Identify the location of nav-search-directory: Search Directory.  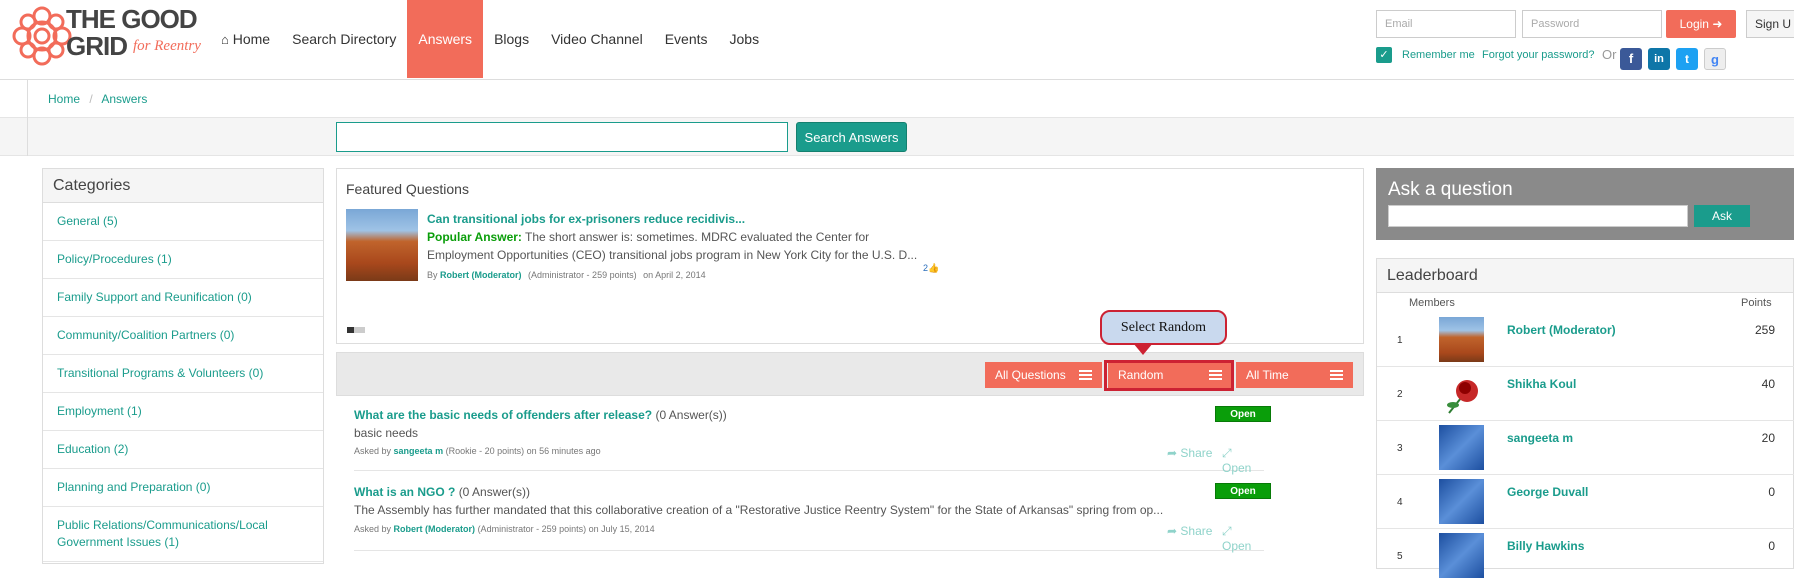
(344, 39).